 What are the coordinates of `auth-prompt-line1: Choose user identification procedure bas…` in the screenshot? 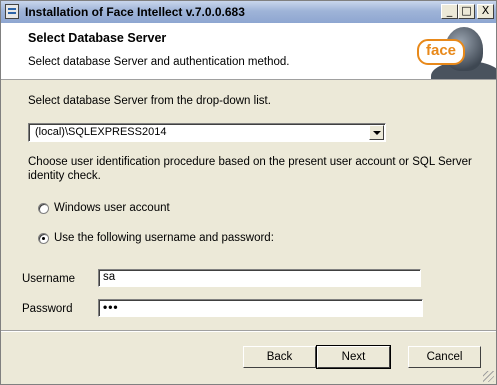 It's located at (250, 162).